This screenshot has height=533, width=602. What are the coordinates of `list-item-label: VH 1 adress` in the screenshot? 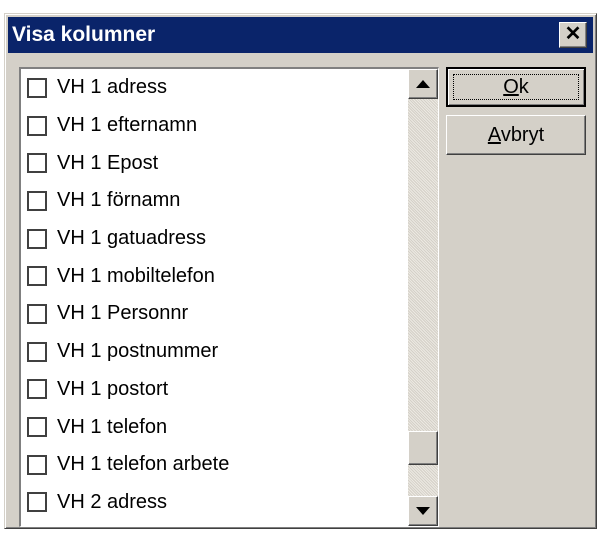 It's located at (112, 87).